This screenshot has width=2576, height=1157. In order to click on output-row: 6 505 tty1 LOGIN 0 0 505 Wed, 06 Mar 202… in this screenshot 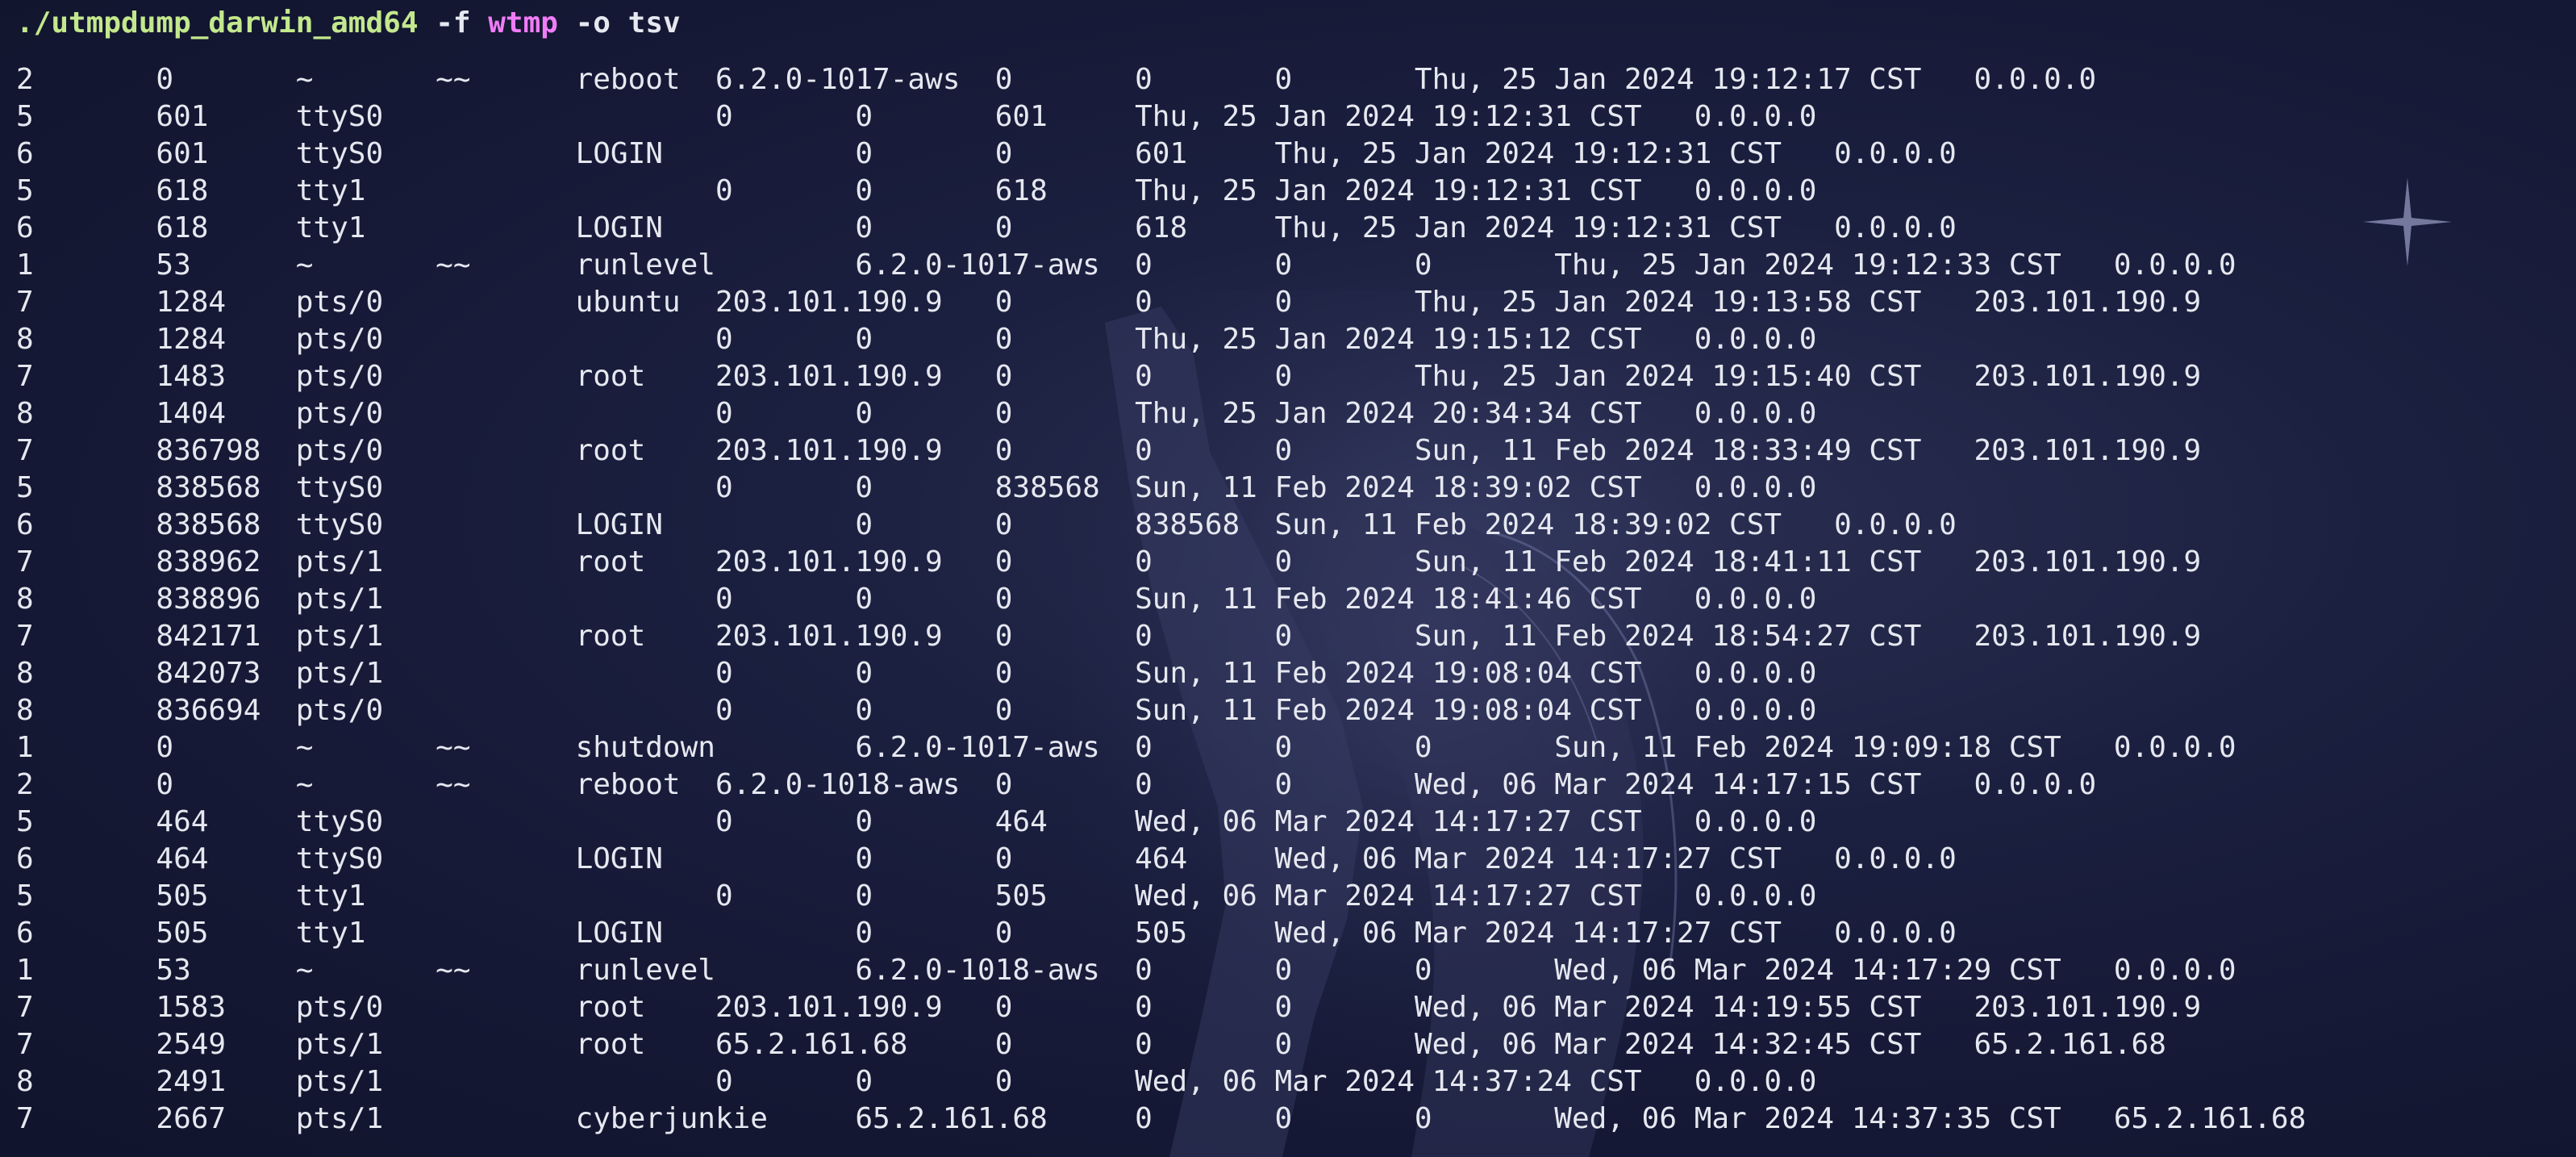, I will do `click(986, 933)`.